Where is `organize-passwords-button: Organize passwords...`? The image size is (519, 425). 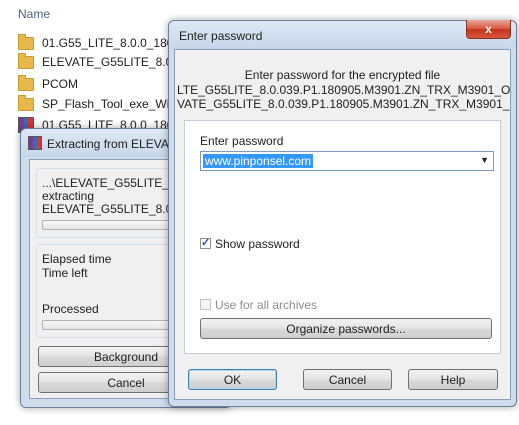
organize-passwords-button: Organize passwords... is located at coordinates (346, 328).